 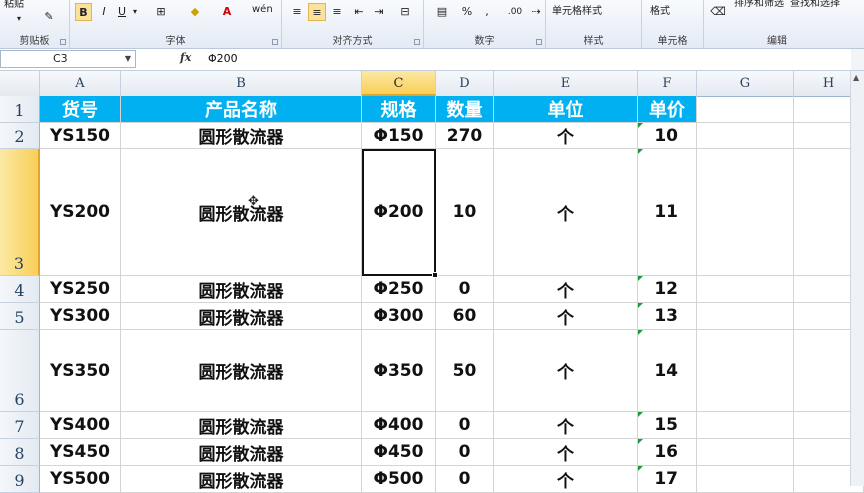 I want to click on phonetic-button: wén, so click(x=262, y=10).